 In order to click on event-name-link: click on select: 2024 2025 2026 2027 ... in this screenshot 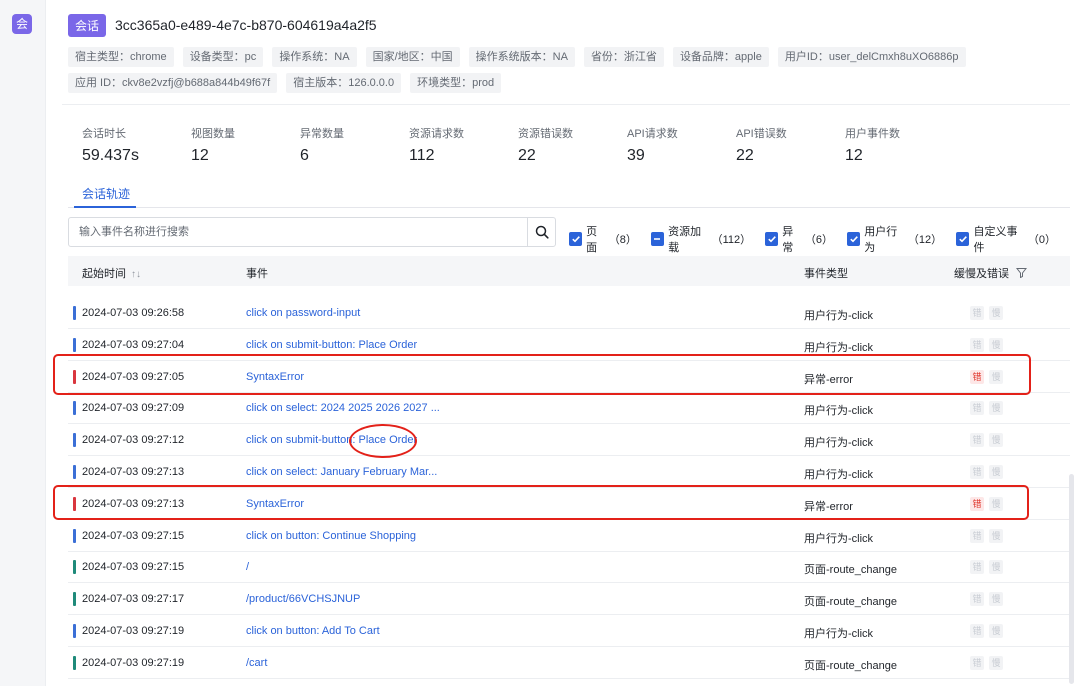, I will do `click(343, 408)`.